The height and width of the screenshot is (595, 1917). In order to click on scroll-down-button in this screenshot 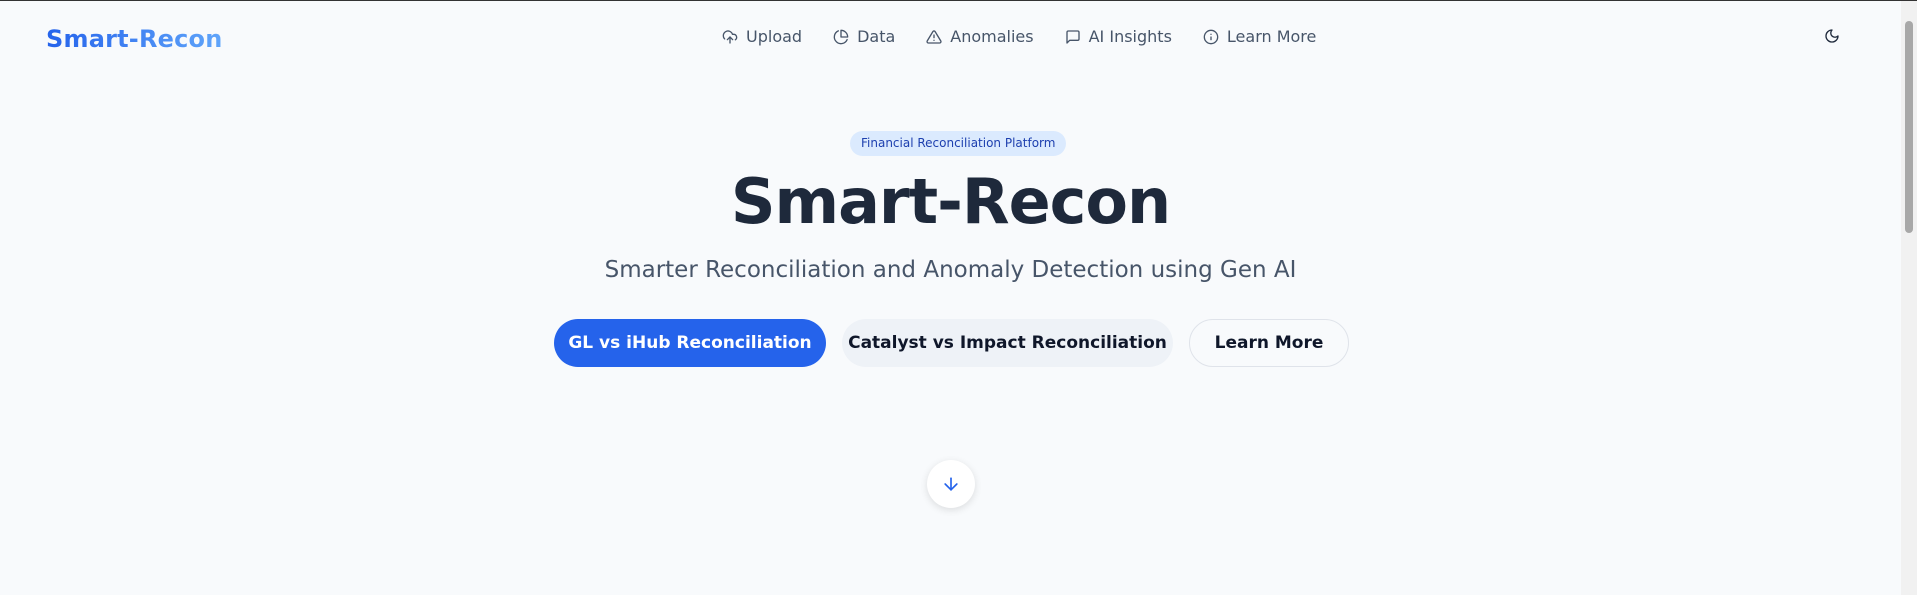, I will do `click(951, 484)`.